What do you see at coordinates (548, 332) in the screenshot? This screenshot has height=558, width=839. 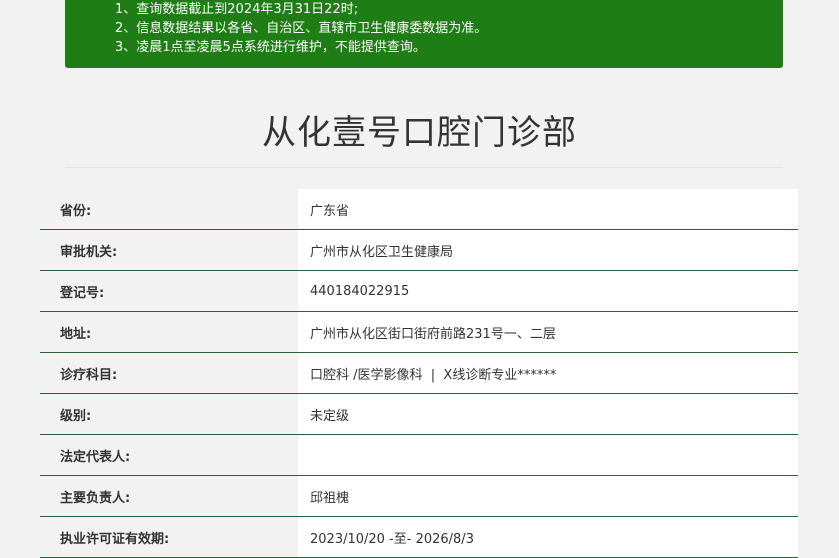 I see `row-value: 广州市从化区街口街府前路231号一、二层` at bounding box center [548, 332].